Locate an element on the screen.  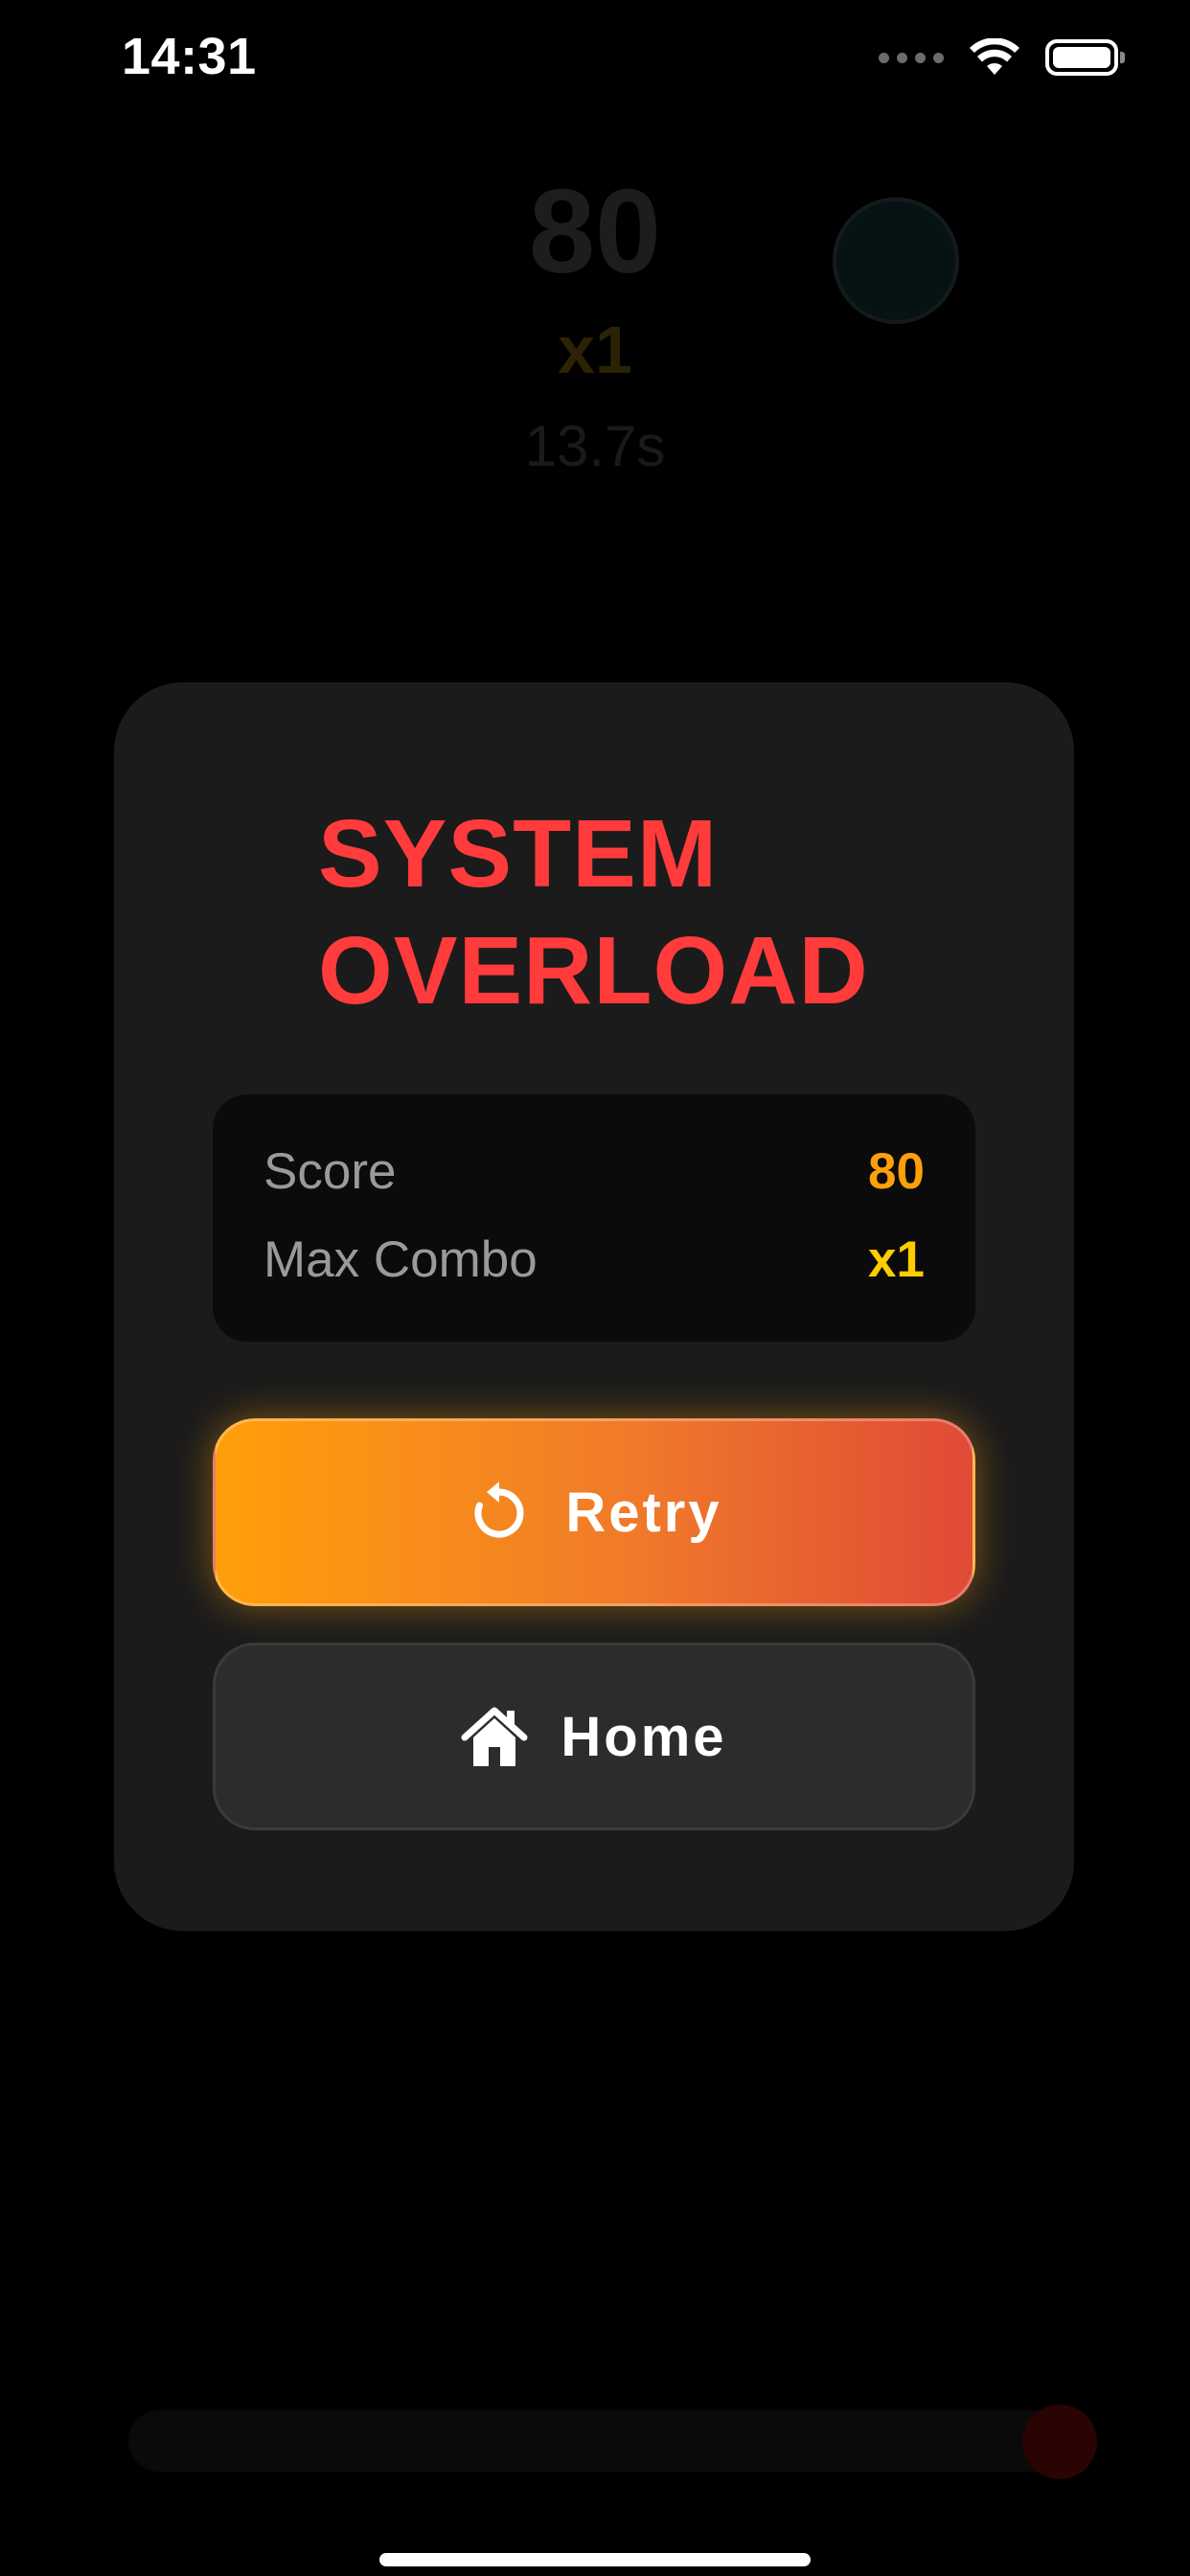
bottom-indicator-dot is located at coordinates (1060, 2441).